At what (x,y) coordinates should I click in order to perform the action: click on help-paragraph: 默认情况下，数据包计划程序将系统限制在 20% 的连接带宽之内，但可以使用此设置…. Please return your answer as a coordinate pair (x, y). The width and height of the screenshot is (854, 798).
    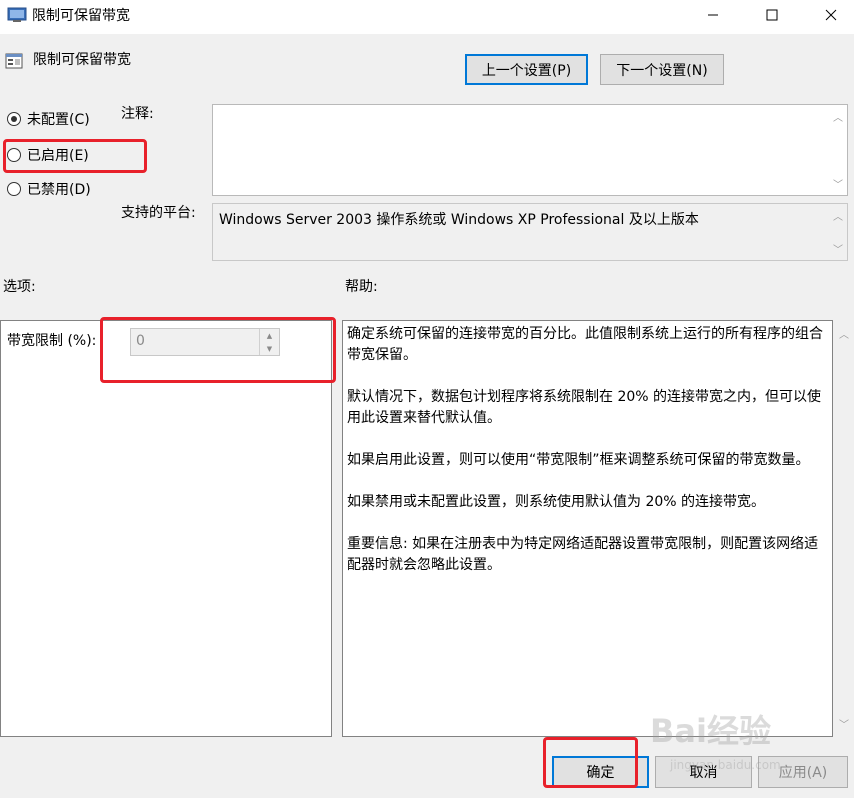
    Looking at the image, I should click on (584, 407).